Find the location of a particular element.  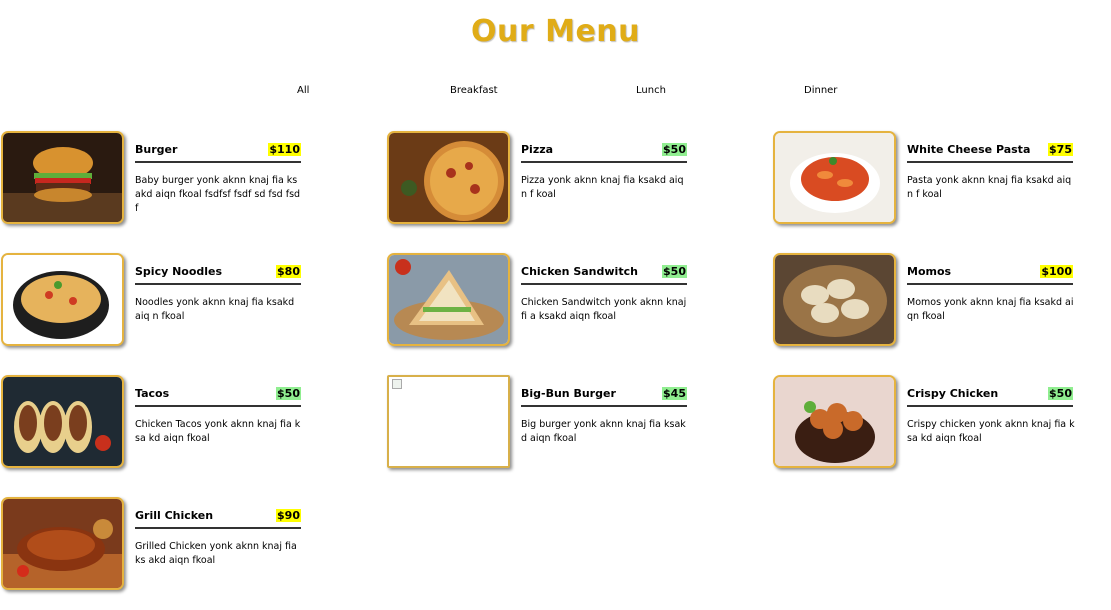

item-name: Momos is located at coordinates (929, 271).